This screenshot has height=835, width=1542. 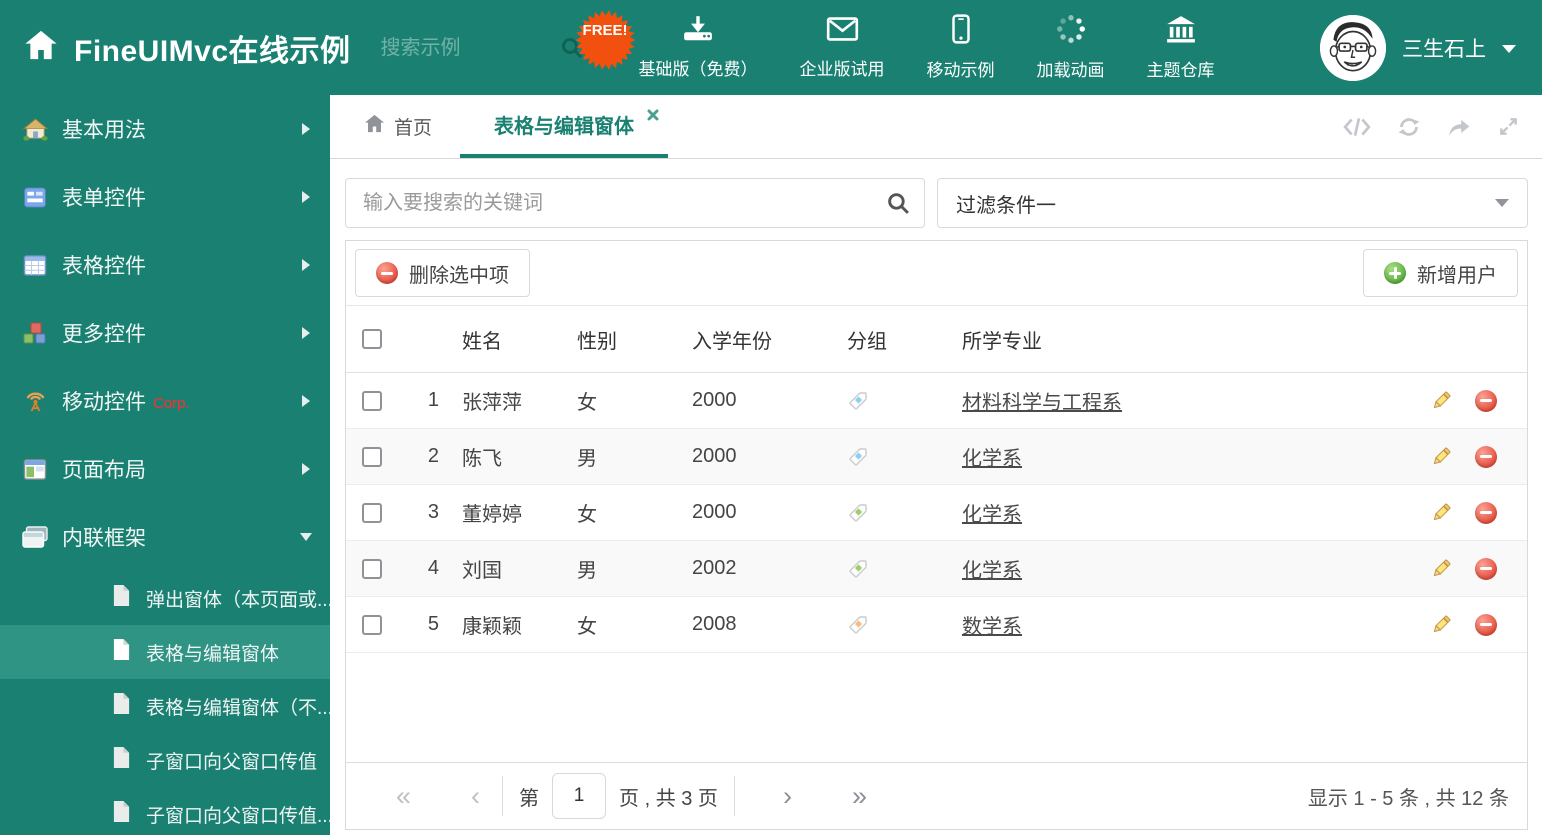 I want to click on tab-grid-edit-window: 表格与编辑窗体, so click(x=564, y=126).